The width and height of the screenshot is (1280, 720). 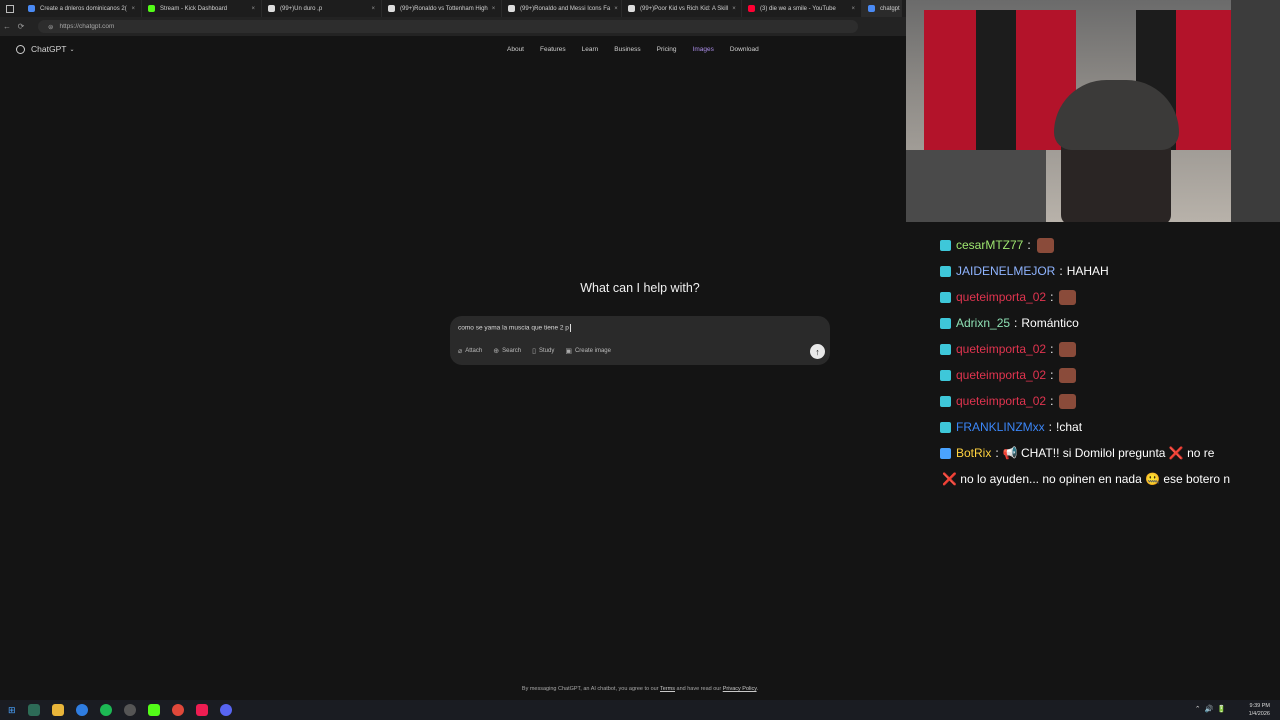 What do you see at coordinates (740, 689) in the screenshot?
I see `privacy-policy-link: Privacy Policy` at bounding box center [740, 689].